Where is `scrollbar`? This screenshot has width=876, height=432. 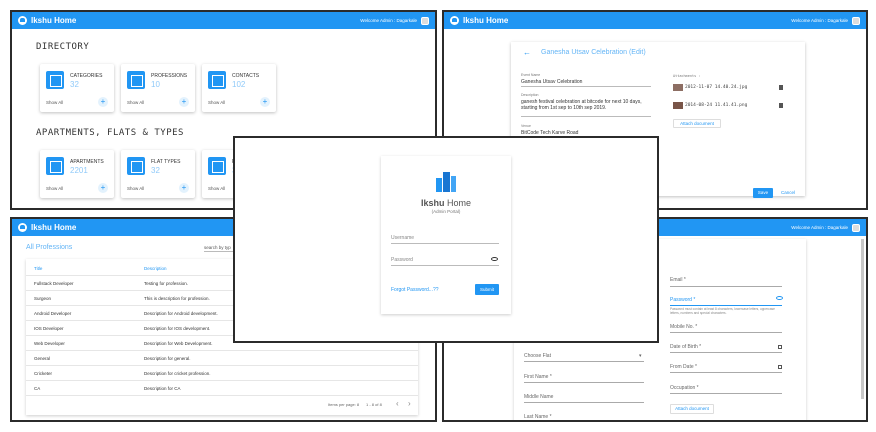 scrollbar is located at coordinates (862, 319).